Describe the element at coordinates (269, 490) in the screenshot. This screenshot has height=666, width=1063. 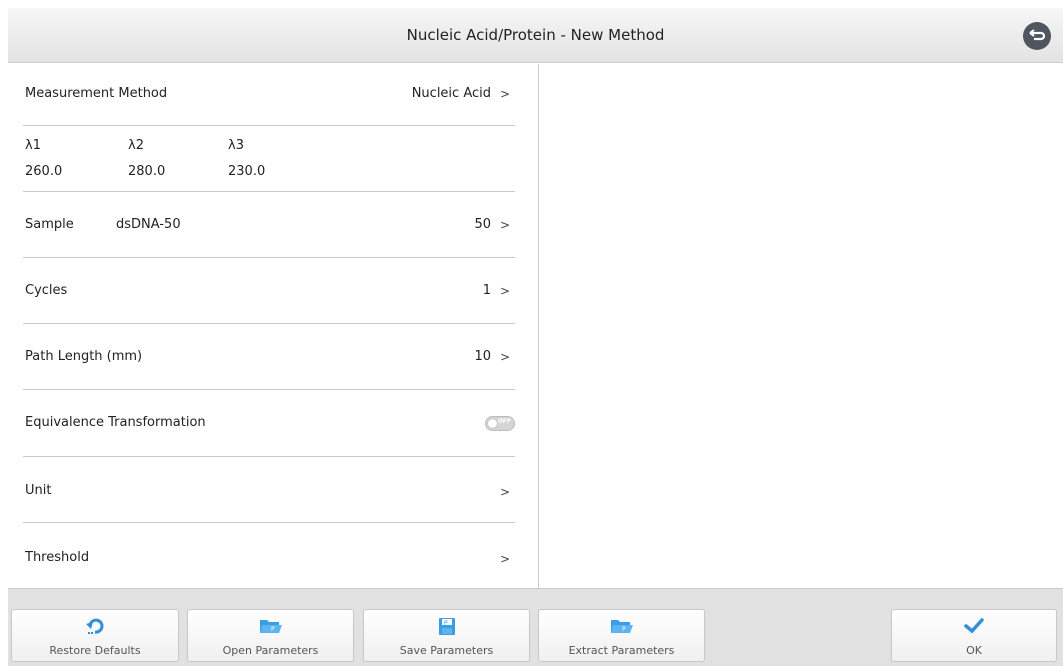
I see `unit-row: Unit >` at that location.